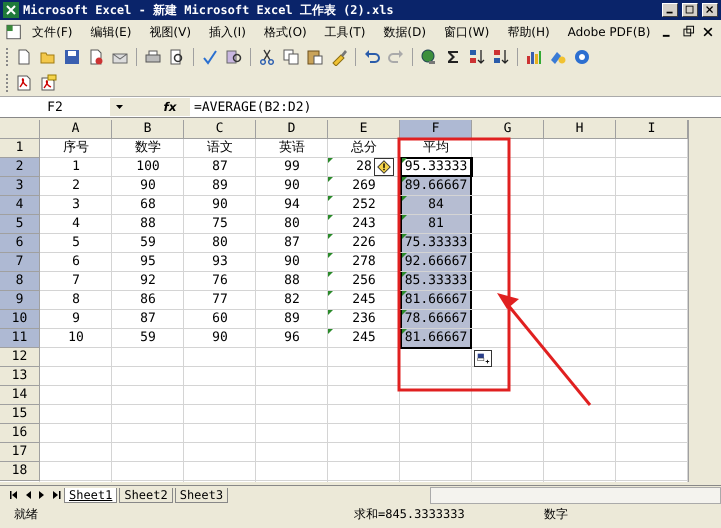 This screenshot has width=721, height=528. I want to click on row-header: 15, so click(20, 414).